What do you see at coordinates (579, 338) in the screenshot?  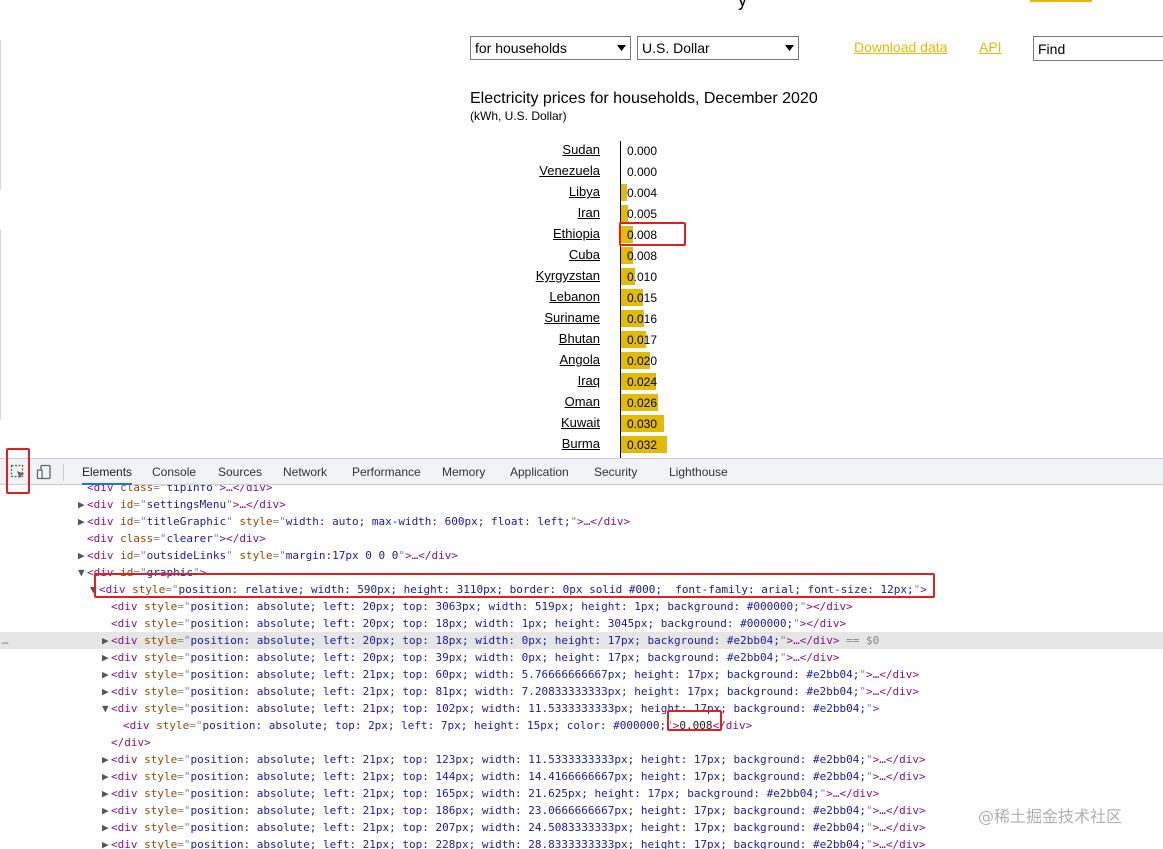 I see `country-link: Bhutan` at bounding box center [579, 338].